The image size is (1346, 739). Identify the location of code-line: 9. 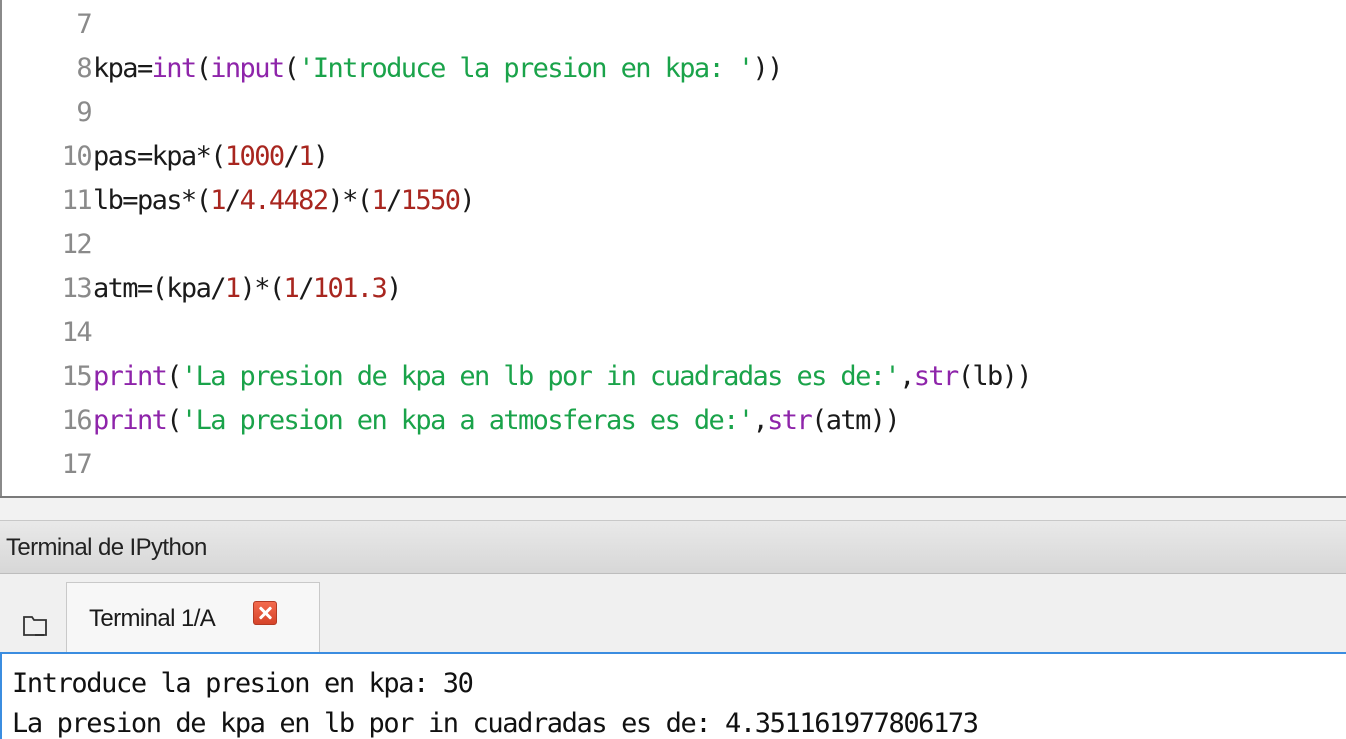
(47, 113).